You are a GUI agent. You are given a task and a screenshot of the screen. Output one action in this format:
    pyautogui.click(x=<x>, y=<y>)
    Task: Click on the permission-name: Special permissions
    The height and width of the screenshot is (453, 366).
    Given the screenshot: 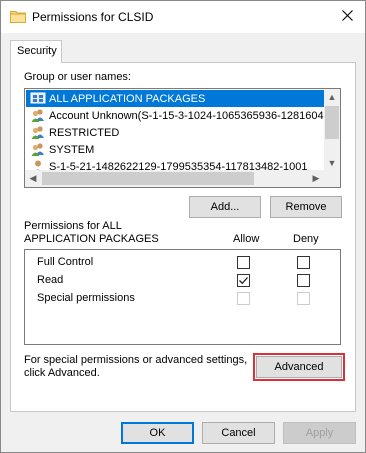 What is the action you would take?
    pyautogui.click(x=86, y=298)
    